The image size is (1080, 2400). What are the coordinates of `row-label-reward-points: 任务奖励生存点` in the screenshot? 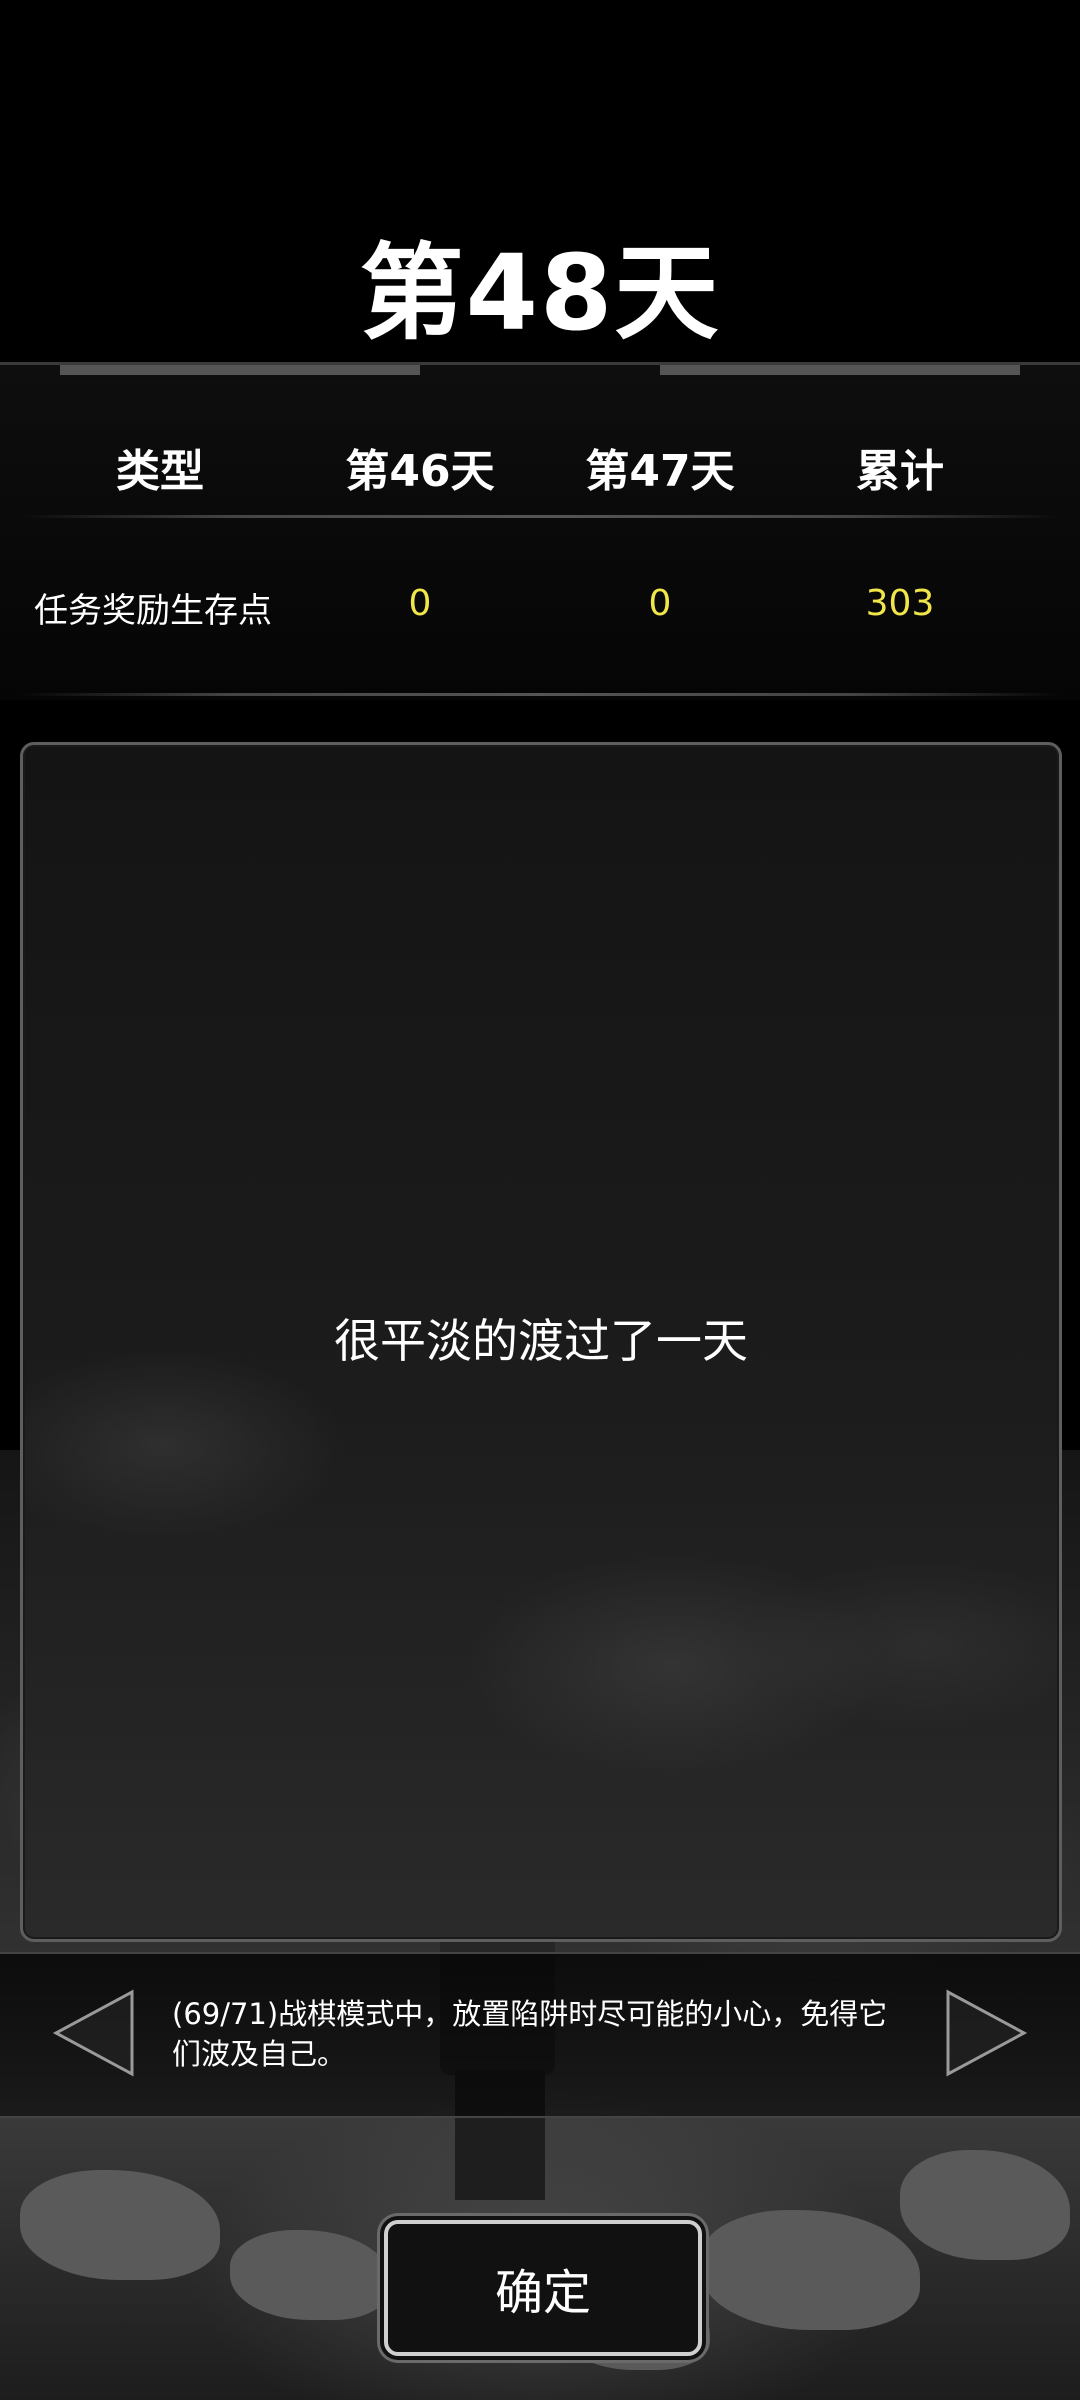 It's located at (153, 611).